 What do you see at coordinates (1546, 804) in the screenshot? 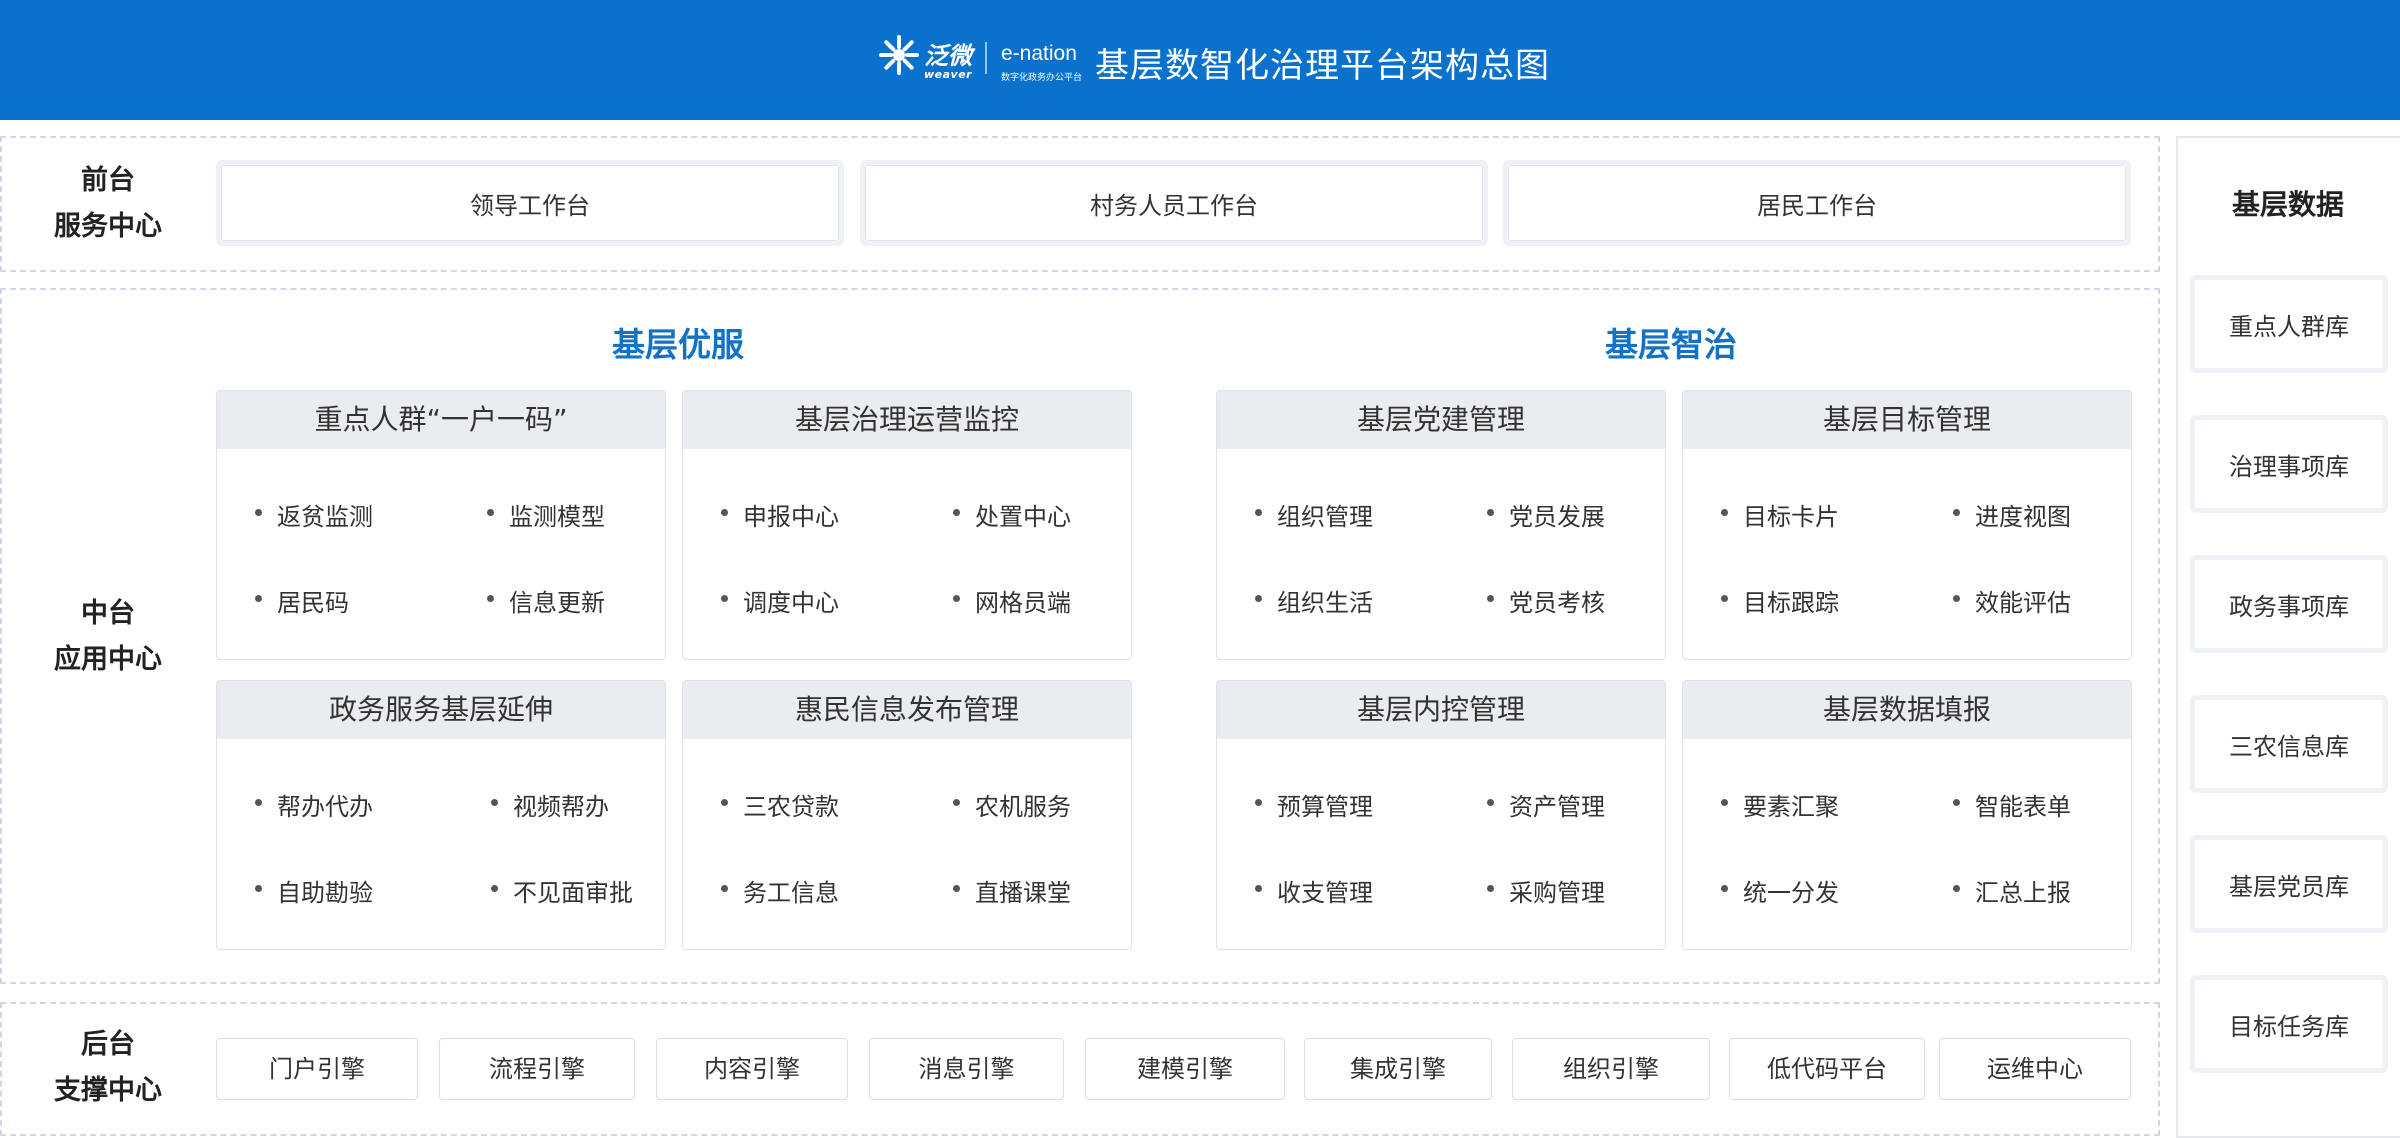
I see `card-item: 资产管理` at bounding box center [1546, 804].